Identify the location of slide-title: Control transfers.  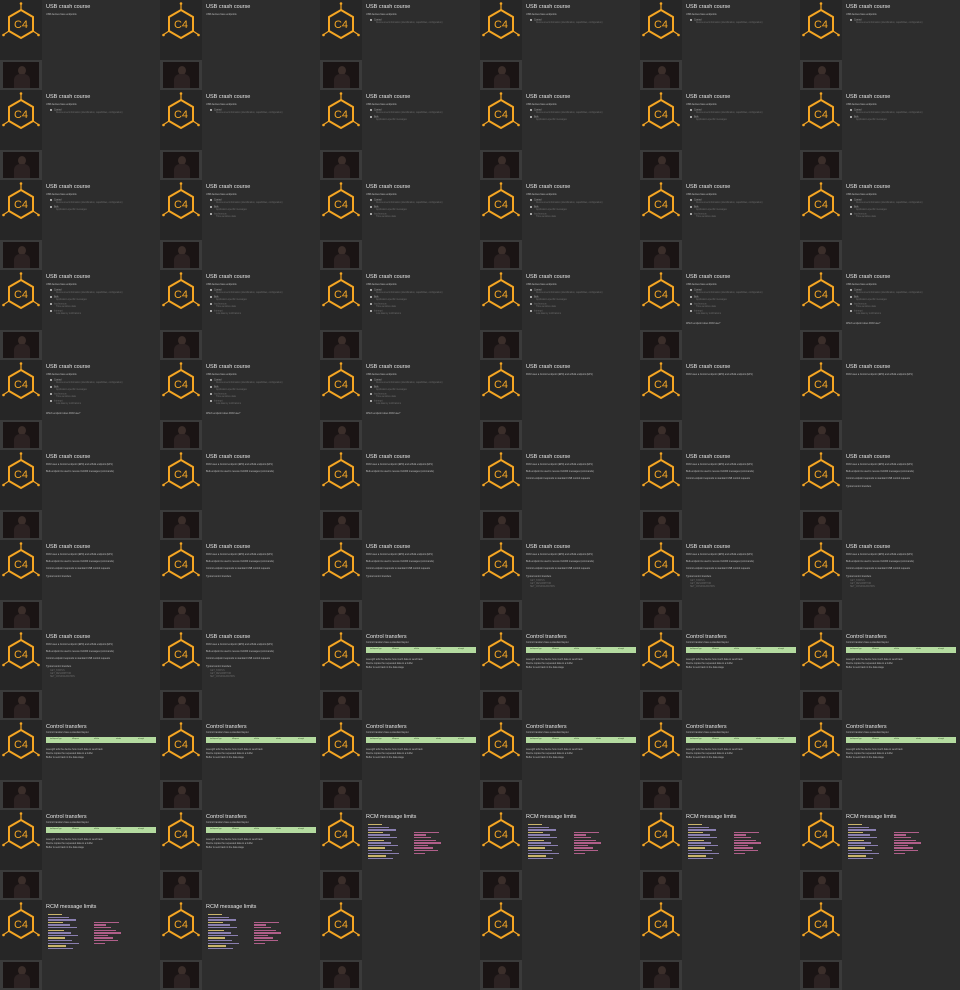
(226, 817).